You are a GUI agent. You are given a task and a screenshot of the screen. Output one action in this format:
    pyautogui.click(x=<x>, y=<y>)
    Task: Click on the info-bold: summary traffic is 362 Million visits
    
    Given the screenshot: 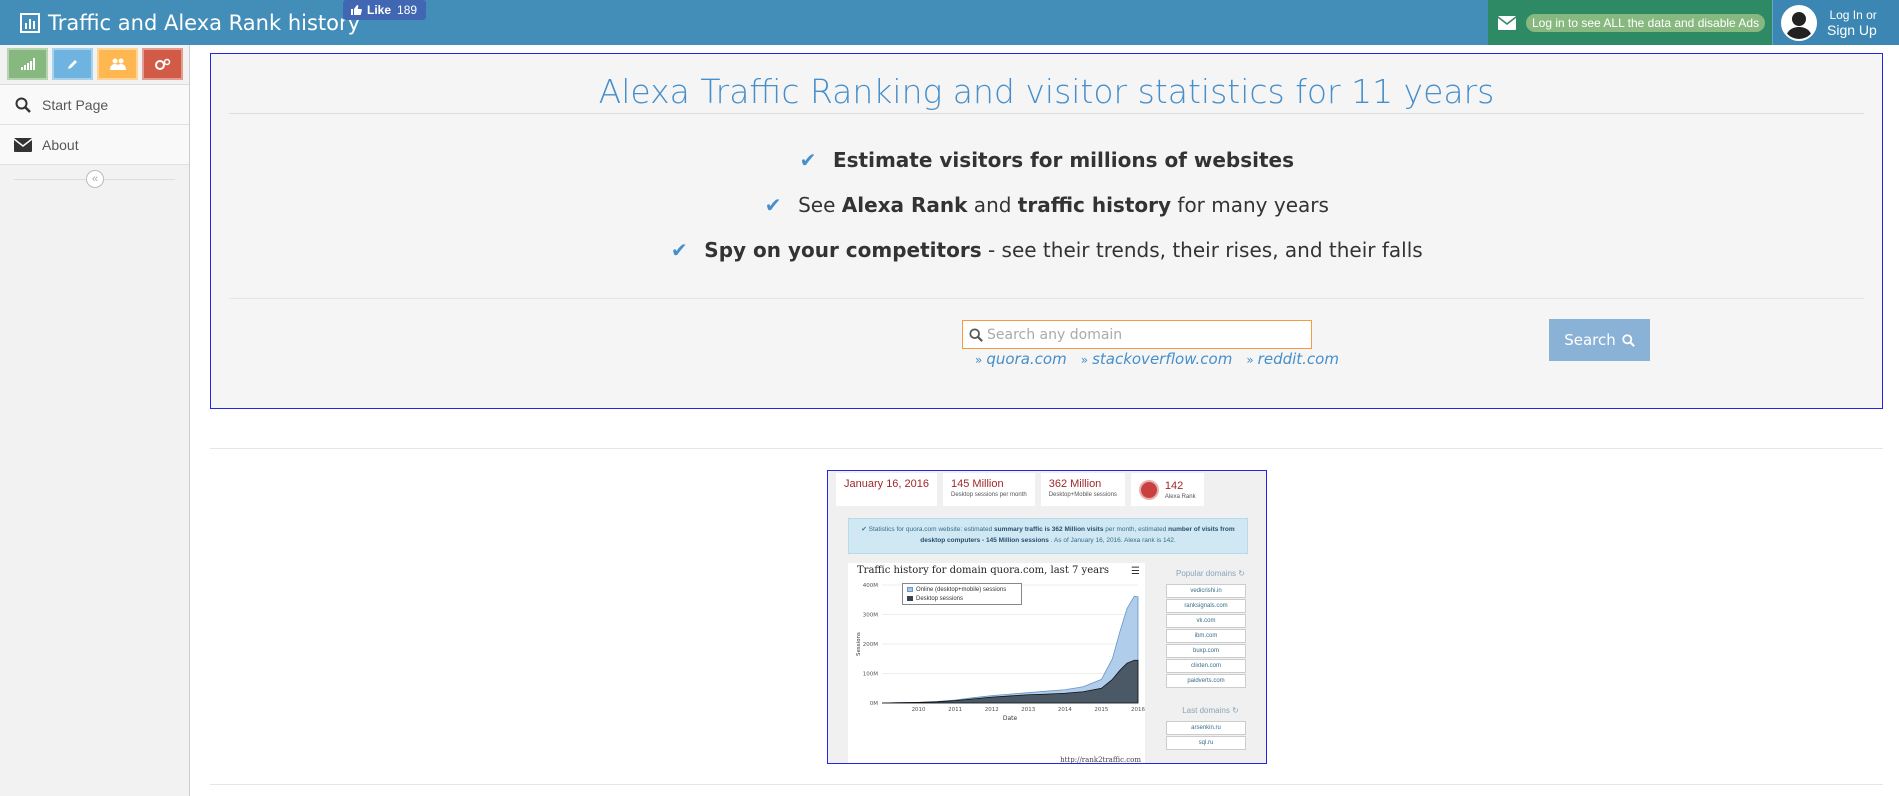 What is the action you would take?
    pyautogui.click(x=1049, y=529)
    